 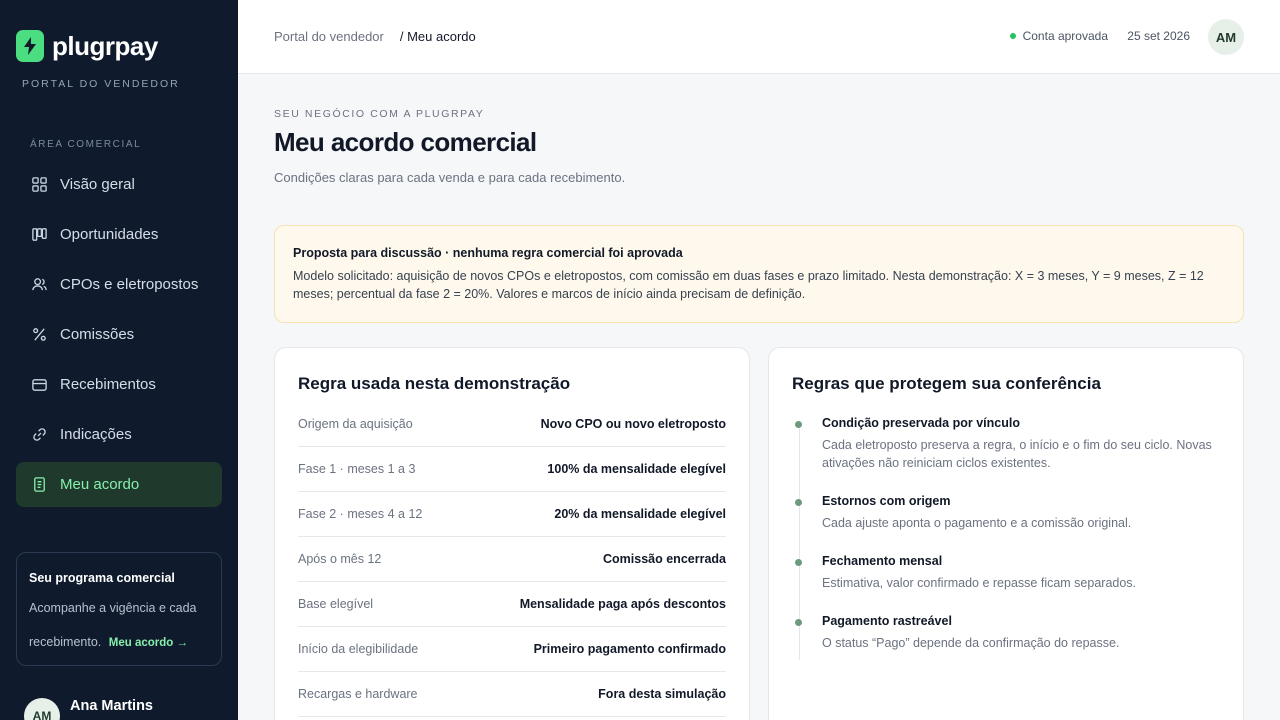 What do you see at coordinates (39, 235) in the screenshot?
I see `kanban-icon` at bounding box center [39, 235].